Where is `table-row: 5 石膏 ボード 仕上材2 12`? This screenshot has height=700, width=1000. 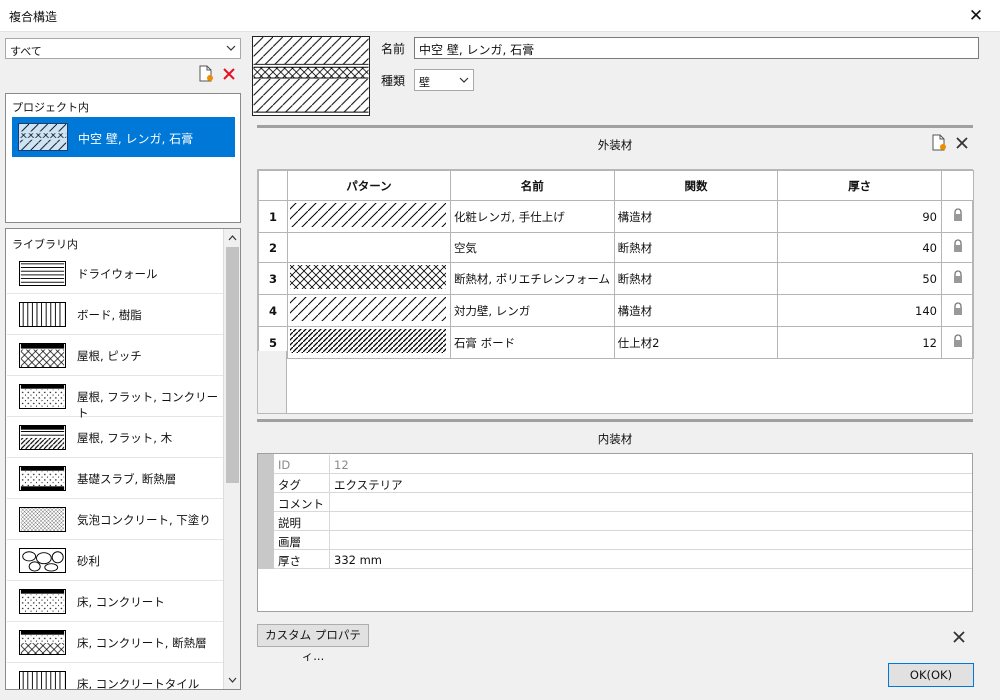
table-row: 5 石膏 ボード 仕上材2 12 is located at coordinates (616, 342).